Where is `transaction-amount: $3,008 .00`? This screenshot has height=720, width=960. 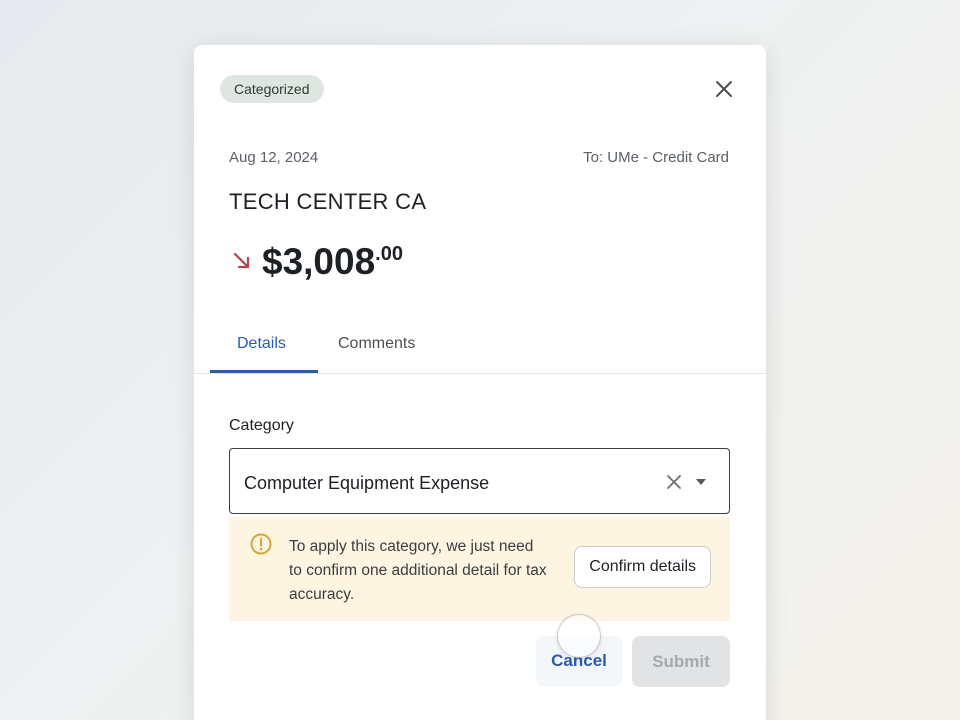 transaction-amount: $3,008 .00 is located at coordinates (317, 262).